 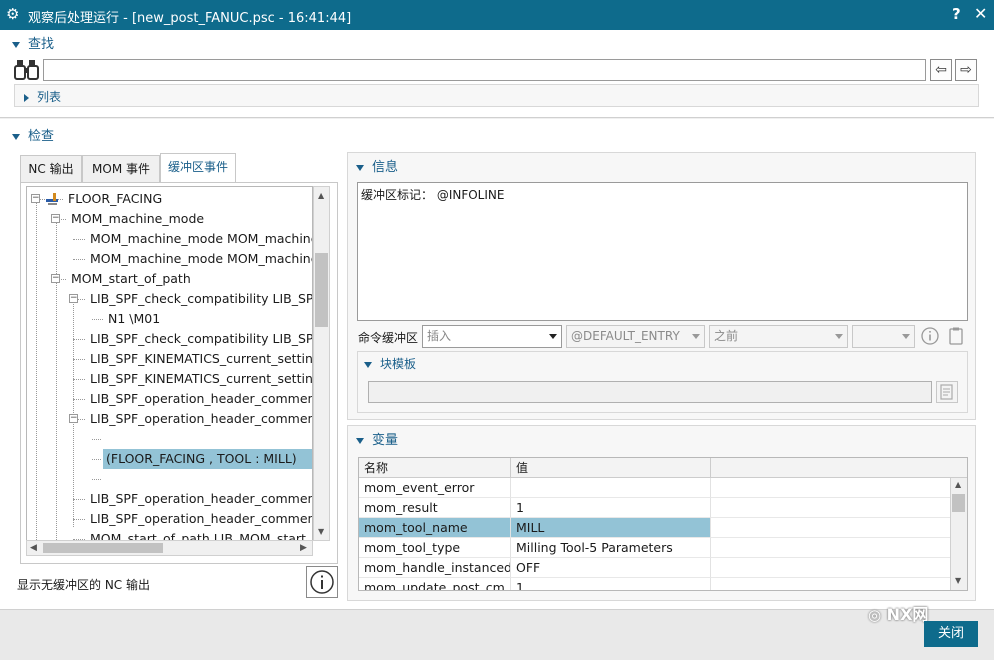 What do you see at coordinates (611, 528) in the screenshot?
I see `variable-value-cell: MILL` at bounding box center [611, 528].